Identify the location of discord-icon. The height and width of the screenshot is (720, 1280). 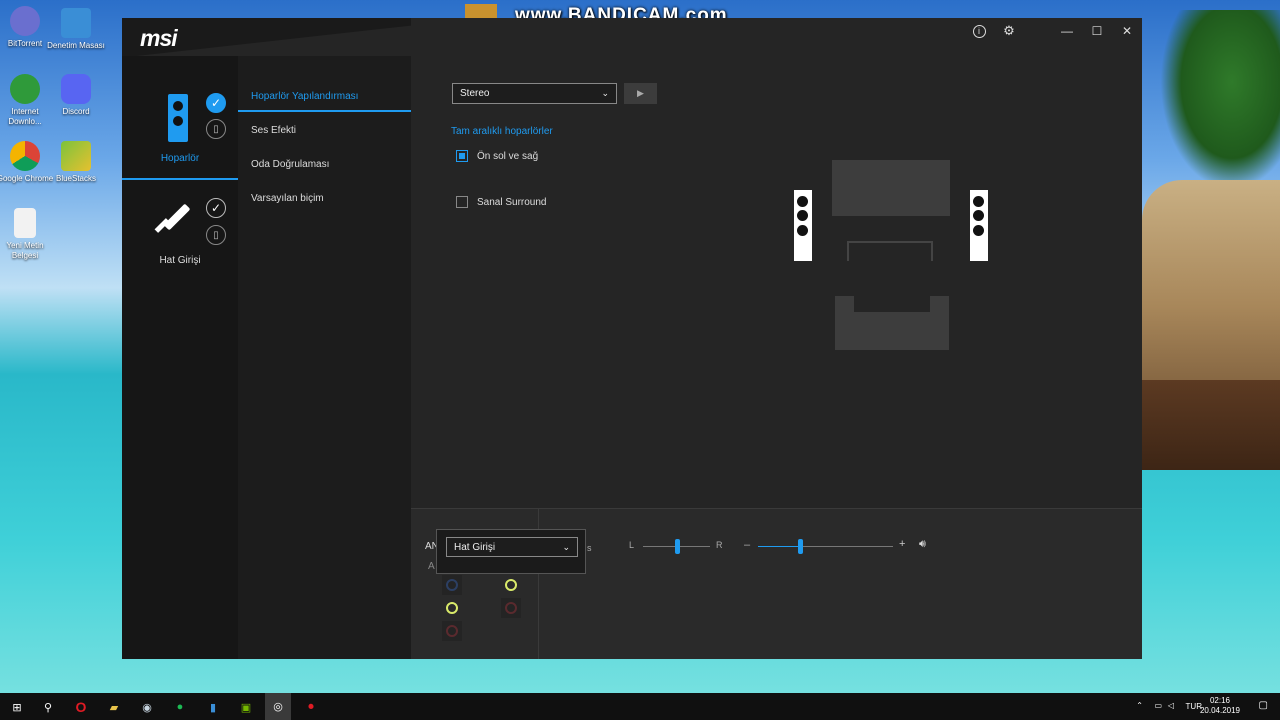
(76, 89).